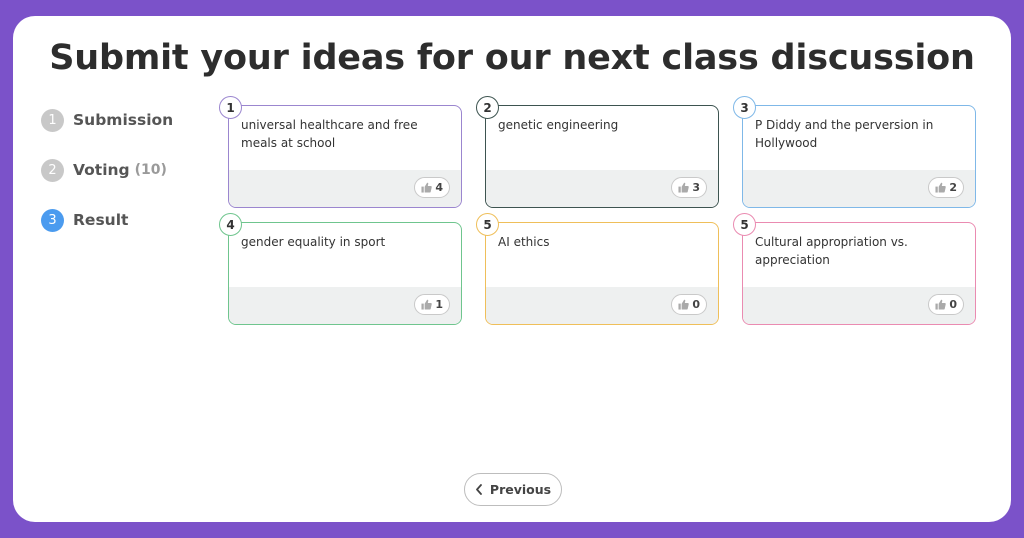  I want to click on step-number: 1, so click(52, 120).